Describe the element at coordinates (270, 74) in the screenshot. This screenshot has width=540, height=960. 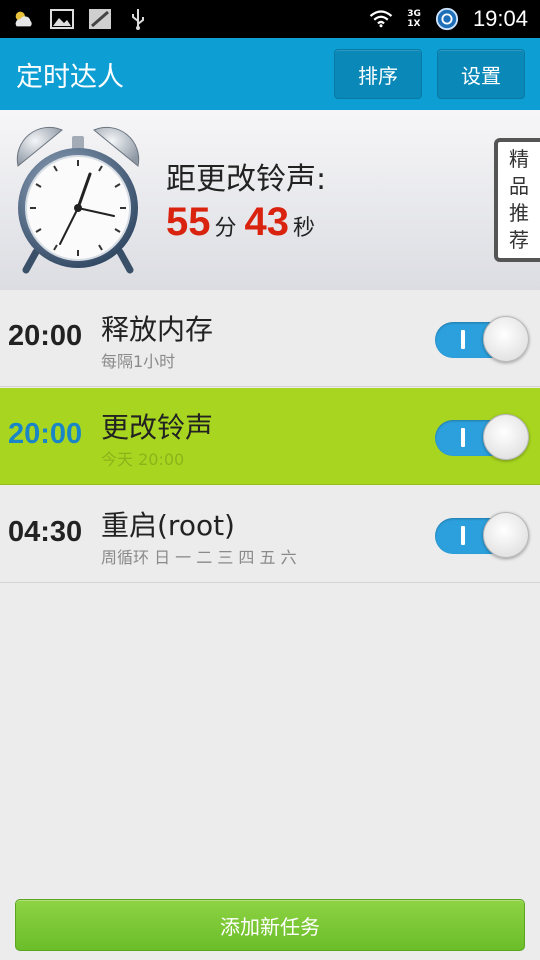
I see `app-bar: 定时达人 排序 设置` at that location.